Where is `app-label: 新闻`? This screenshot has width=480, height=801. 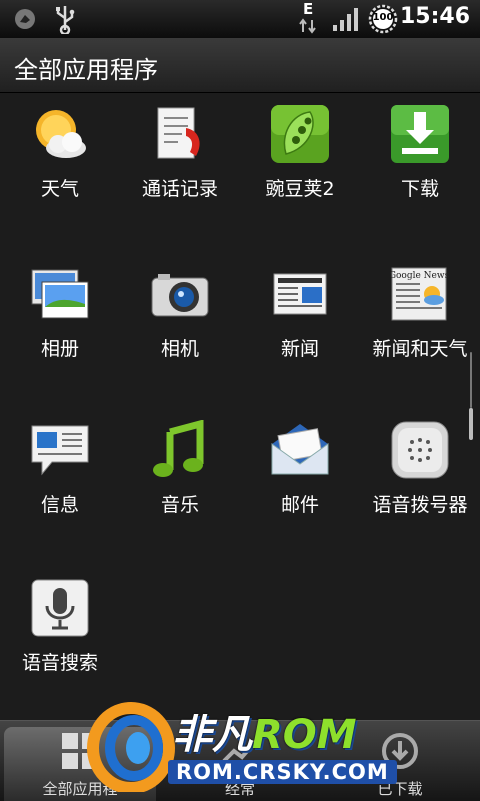 app-label: 新闻 is located at coordinates (299, 349).